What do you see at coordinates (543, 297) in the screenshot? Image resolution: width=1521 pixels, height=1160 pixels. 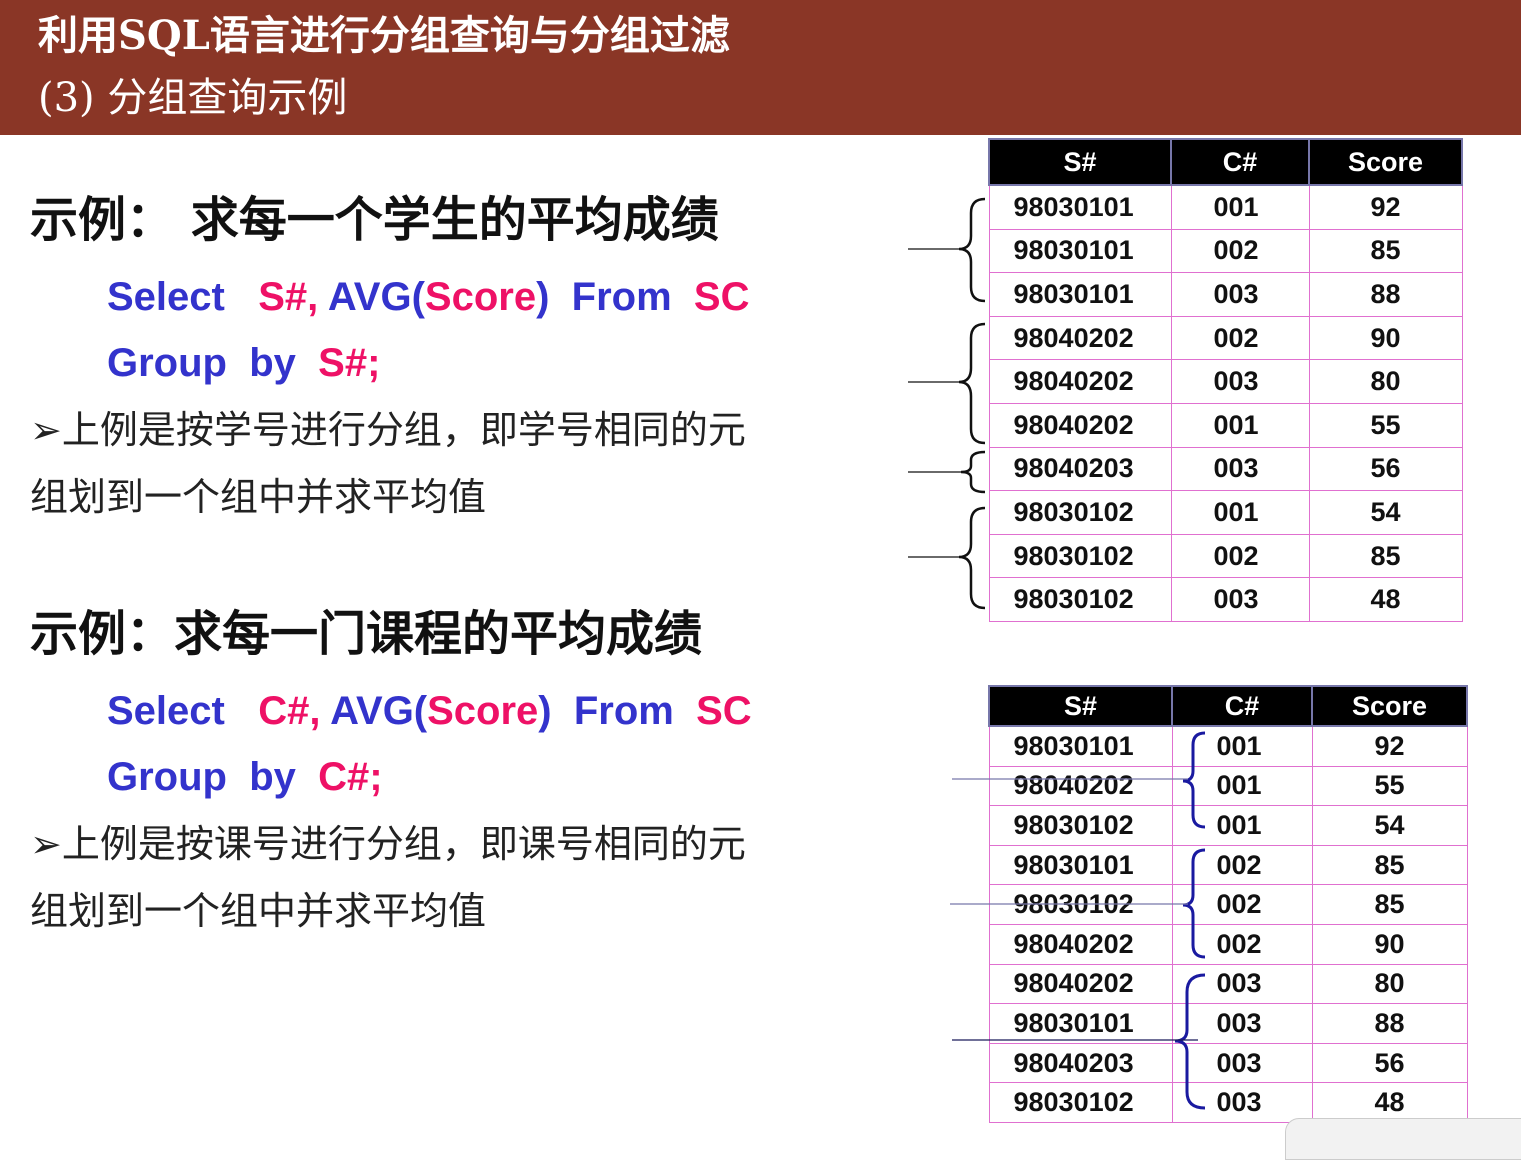 I see `sql-paren: )` at bounding box center [543, 297].